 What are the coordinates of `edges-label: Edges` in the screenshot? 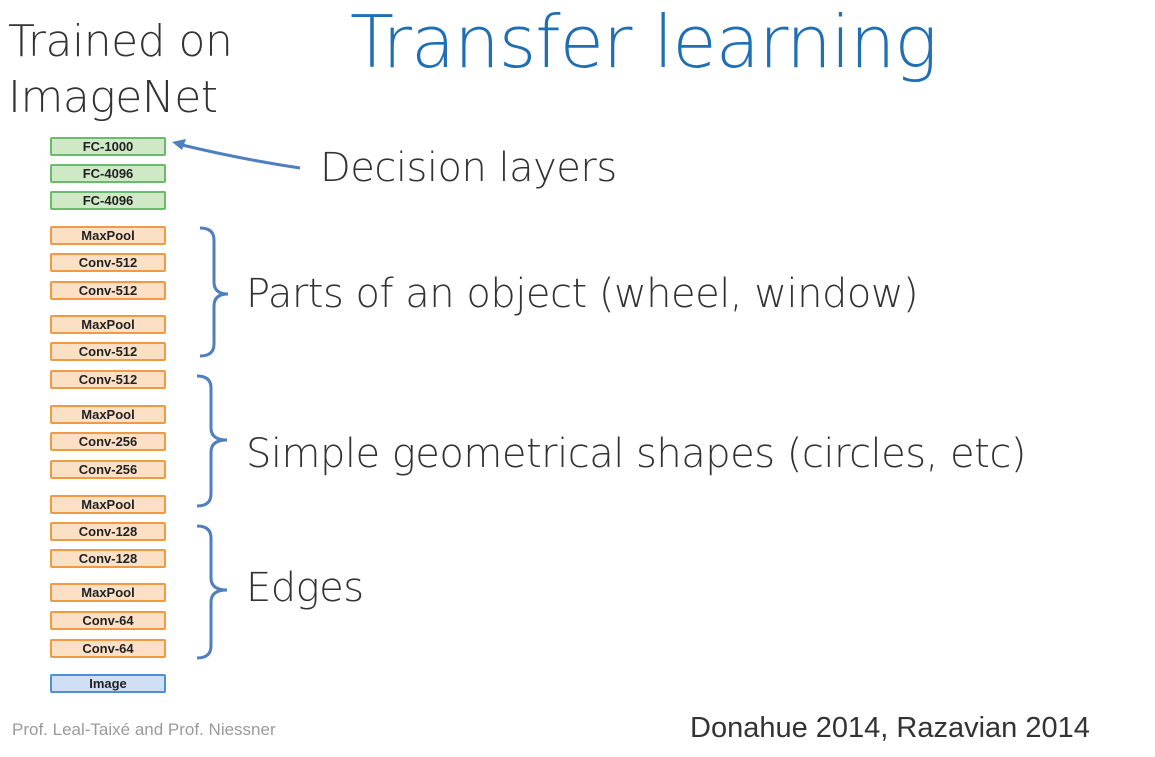 It's located at (305, 588).